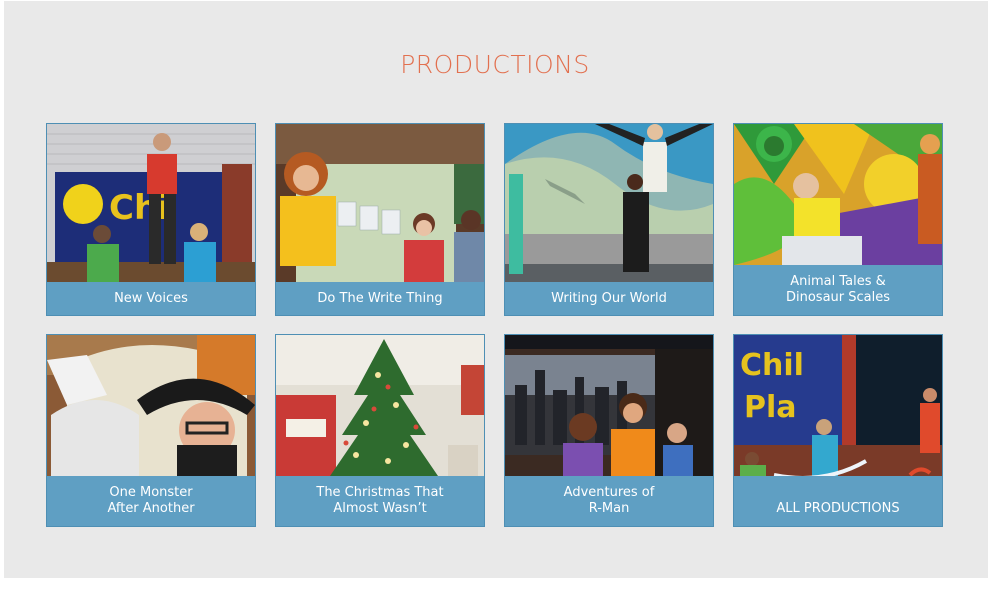 This screenshot has height=602, width=990. What do you see at coordinates (772, 365) in the screenshot?
I see `svg-text: Chil` at bounding box center [772, 365].